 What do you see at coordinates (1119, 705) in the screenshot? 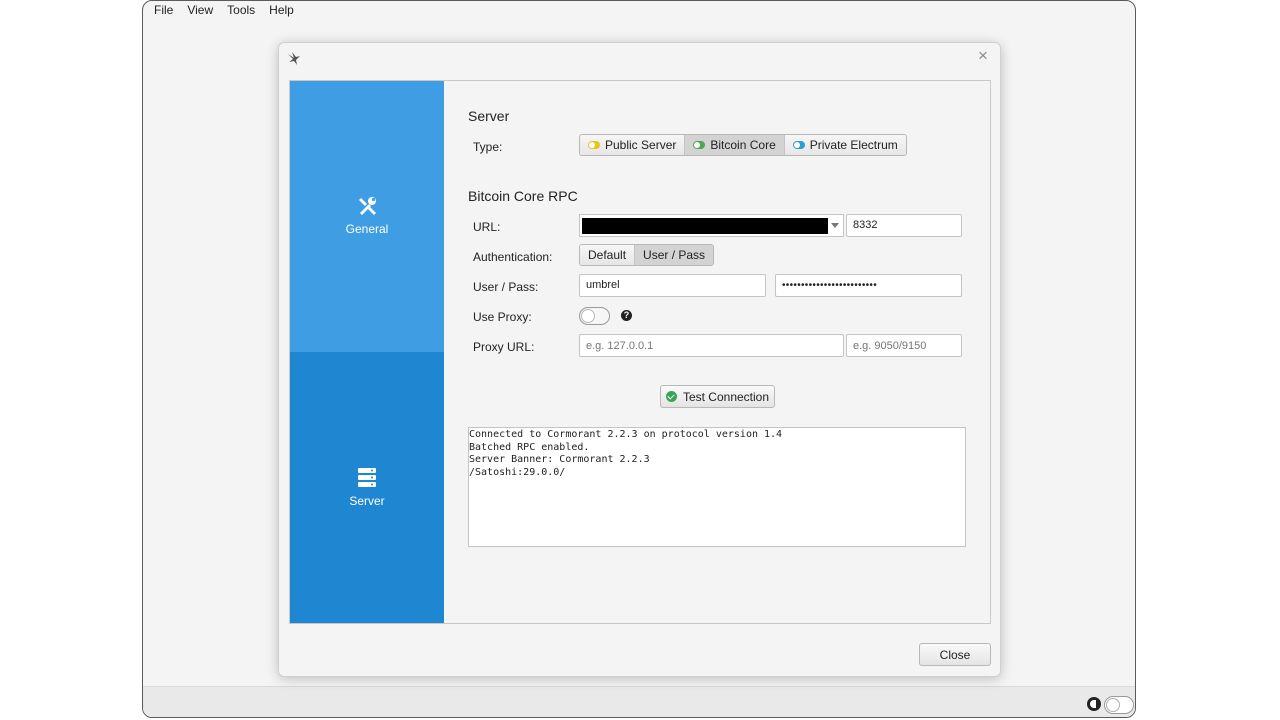
I see `theme-toggle` at bounding box center [1119, 705].